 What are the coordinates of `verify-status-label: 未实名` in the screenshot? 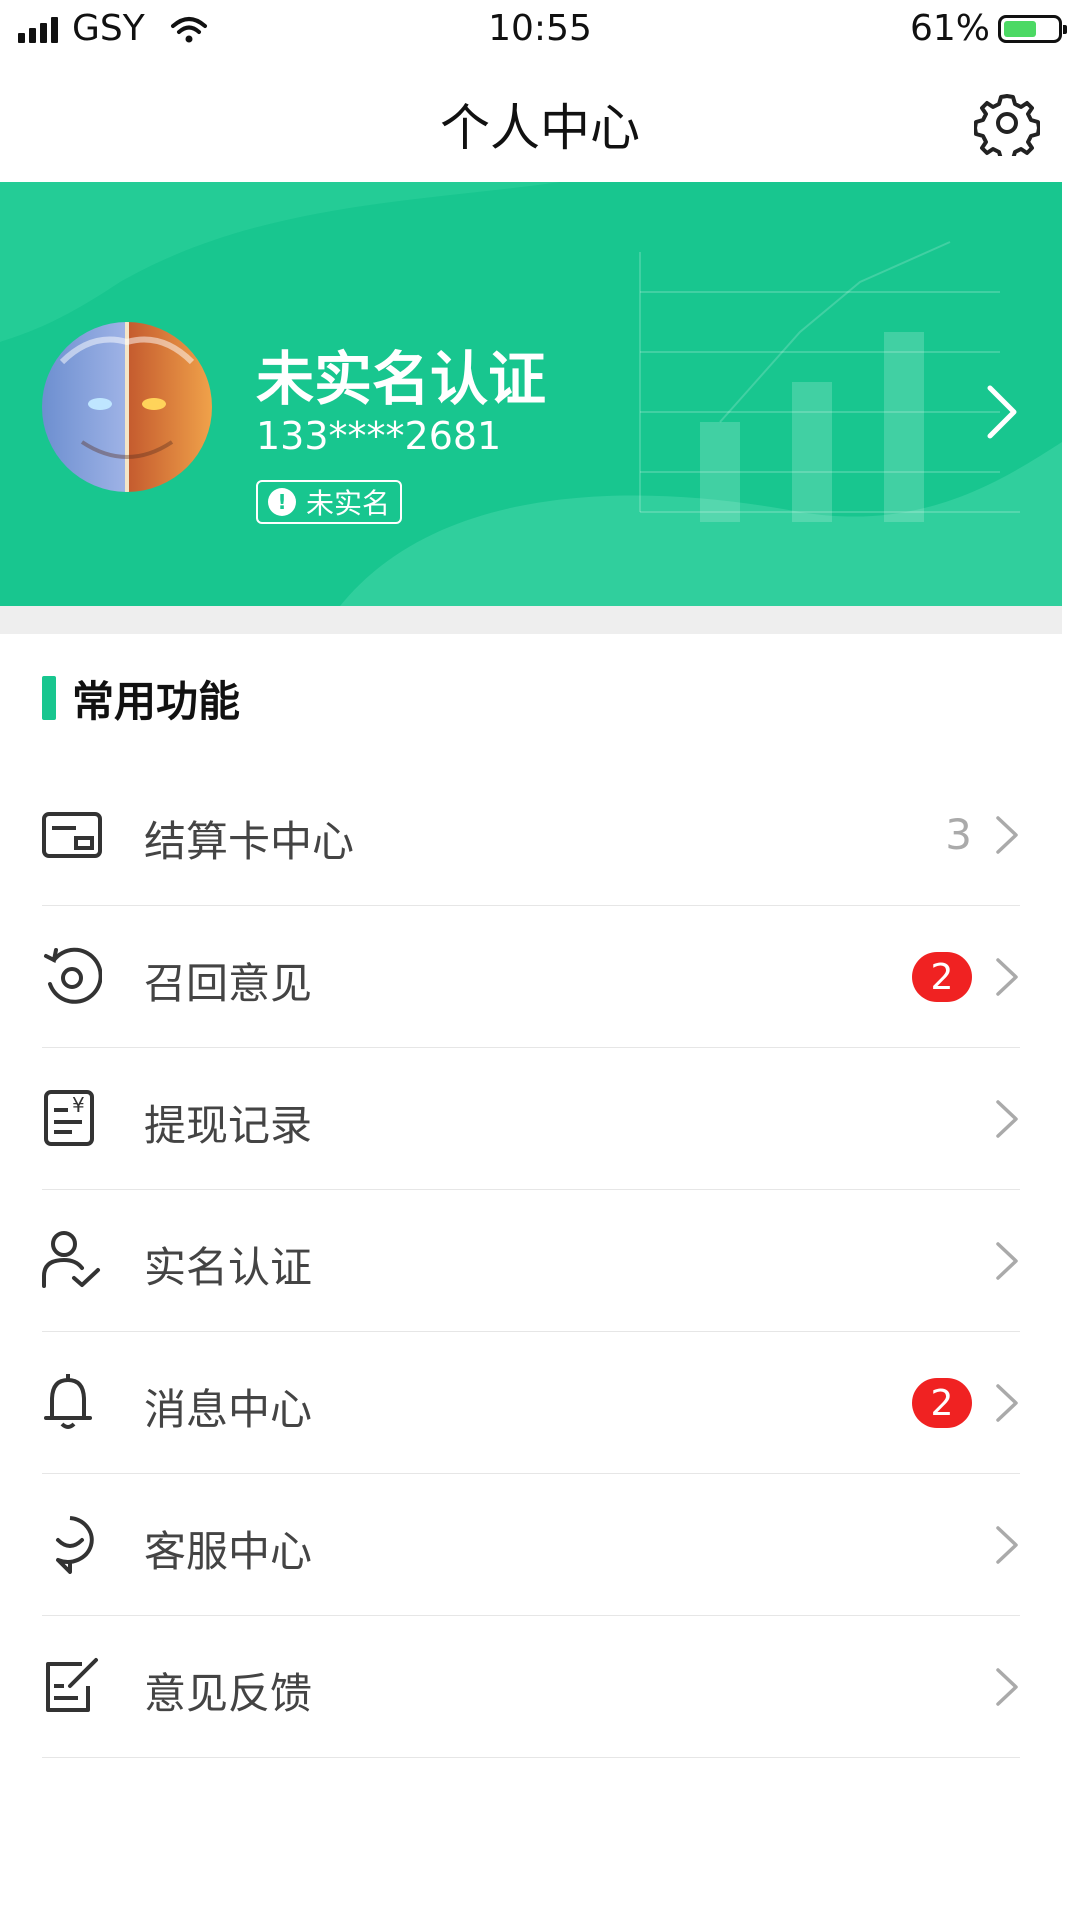 It's located at (348, 503).